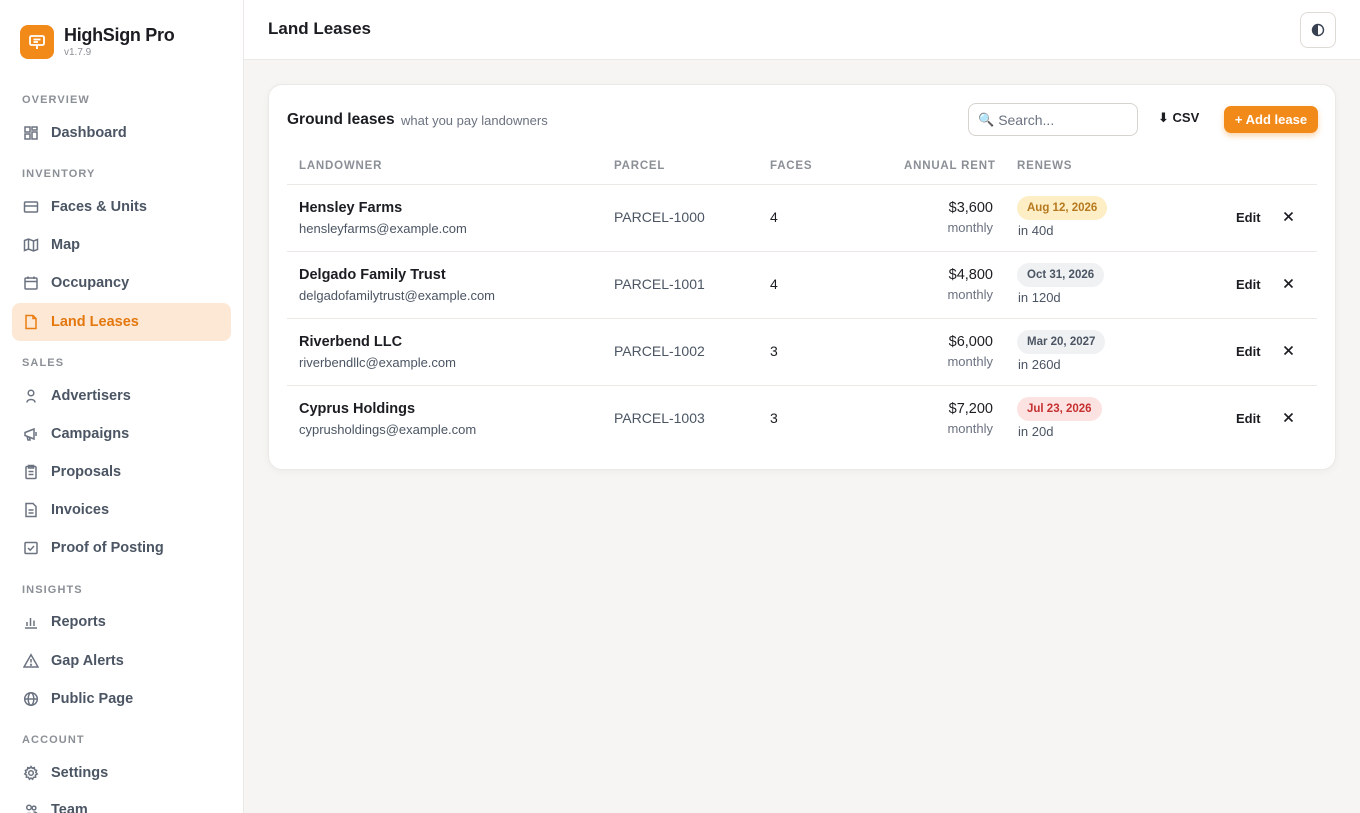  What do you see at coordinates (357, 409) in the screenshot?
I see `landowner-name: Cyprus Holdings` at bounding box center [357, 409].